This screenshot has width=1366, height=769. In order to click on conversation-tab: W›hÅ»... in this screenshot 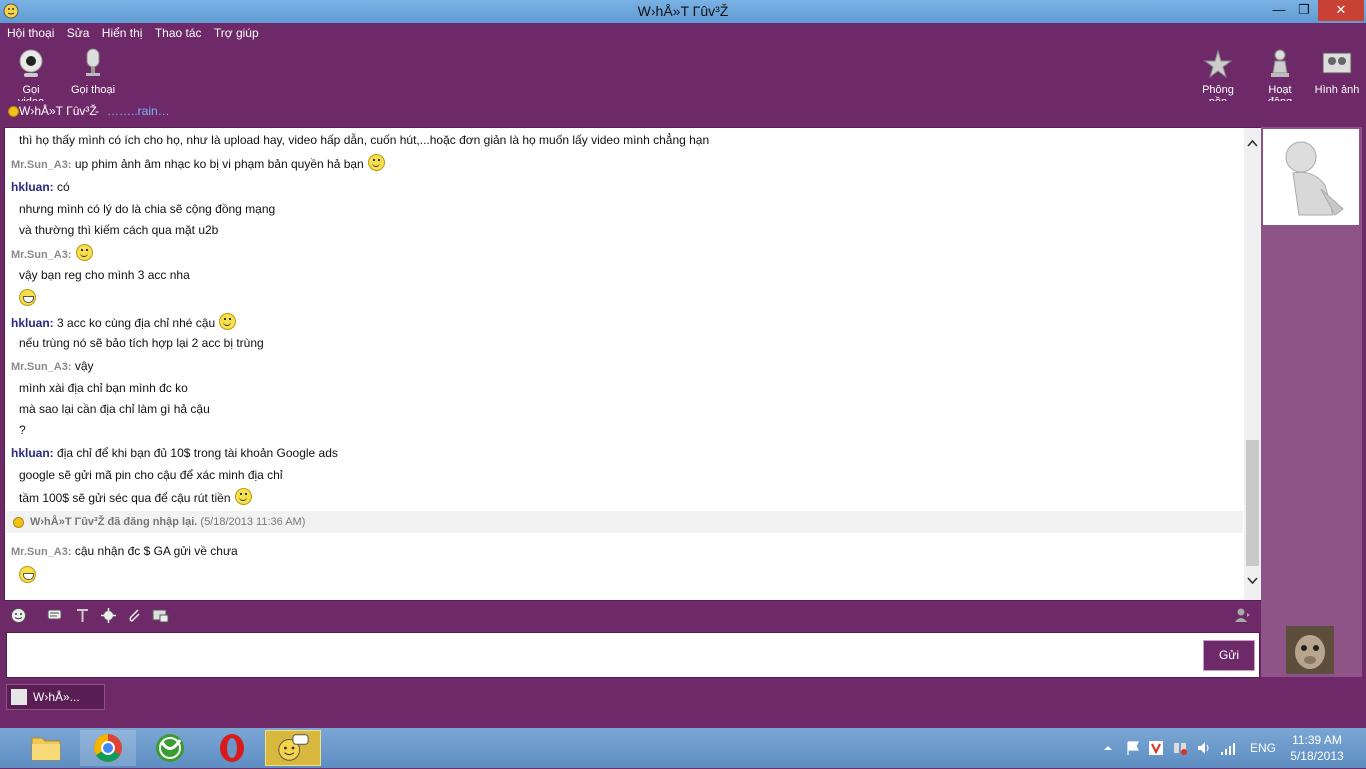, I will do `click(55, 697)`.